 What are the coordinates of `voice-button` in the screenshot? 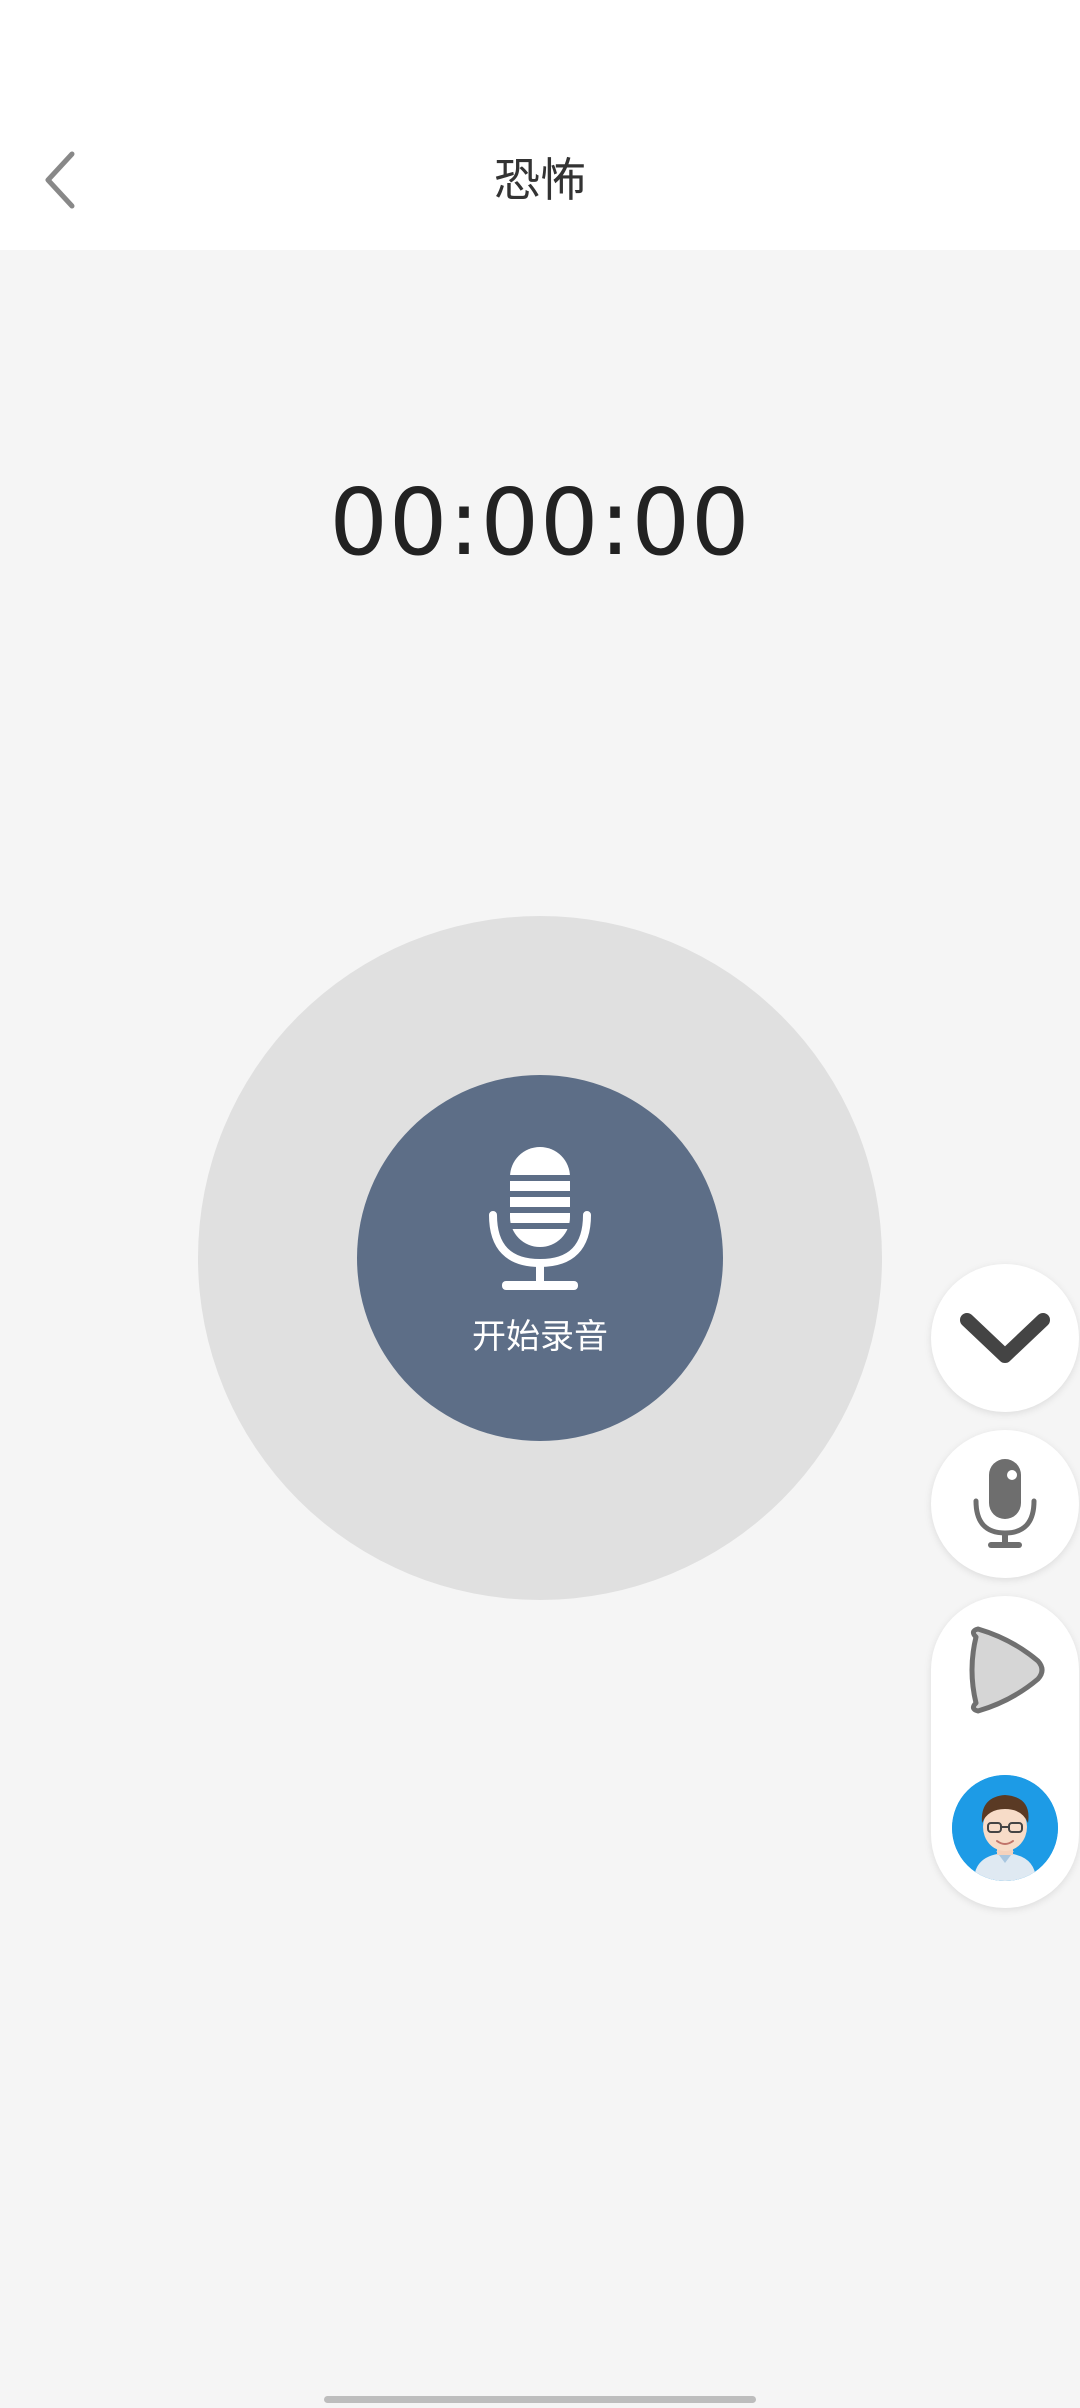 It's located at (1005, 1504).